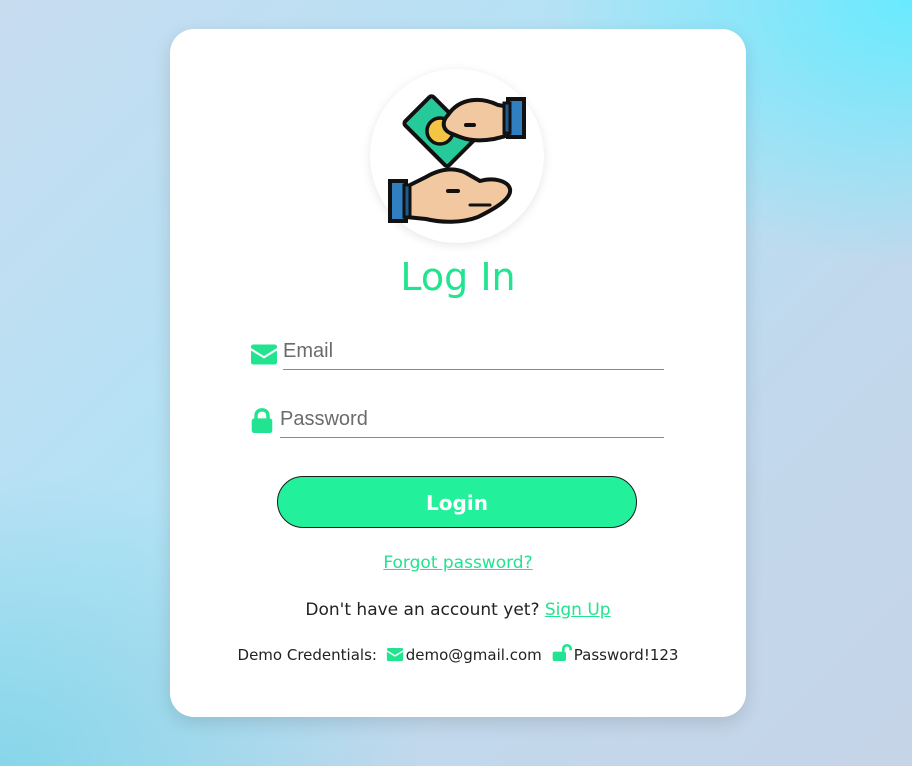 Image resolution: width=912 pixels, height=766 pixels. What do you see at coordinates (422, 610) in the screenshot?
I see `signup-prompt: Don't have an account yet?` at bounding box center [422, 610].